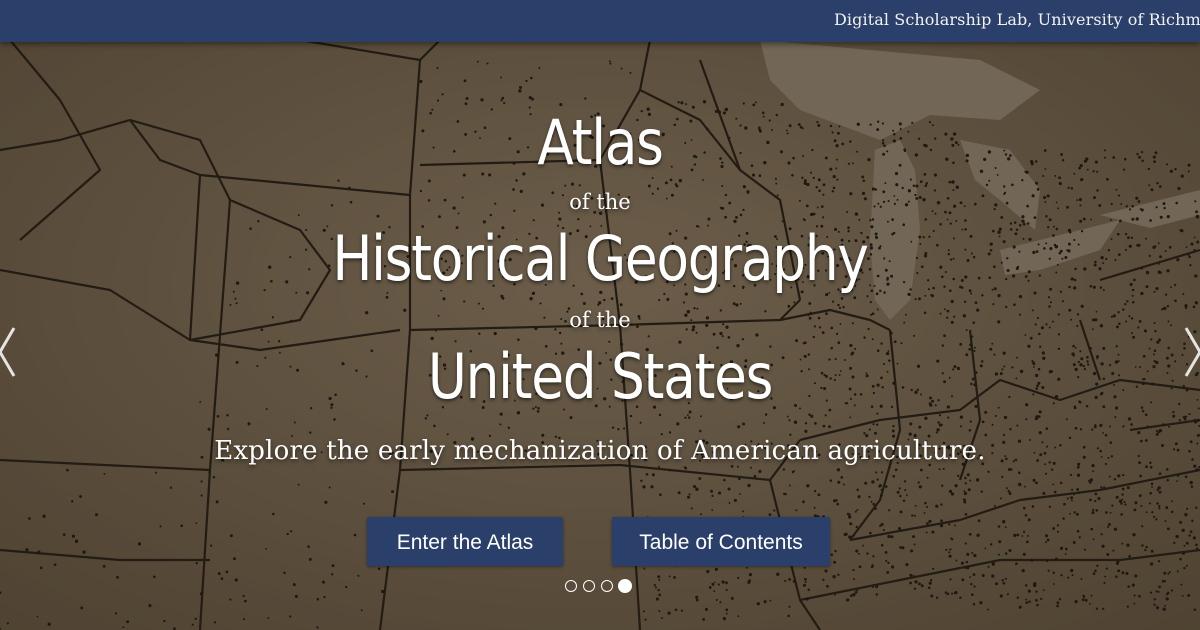 Image resolution: width=1200 pixels, height=630 pixels. What do you see at coordinates (600, 258) in the screenshot?
I see `title-historical-geography: Historical Geography` at bounding box center [600, 258].